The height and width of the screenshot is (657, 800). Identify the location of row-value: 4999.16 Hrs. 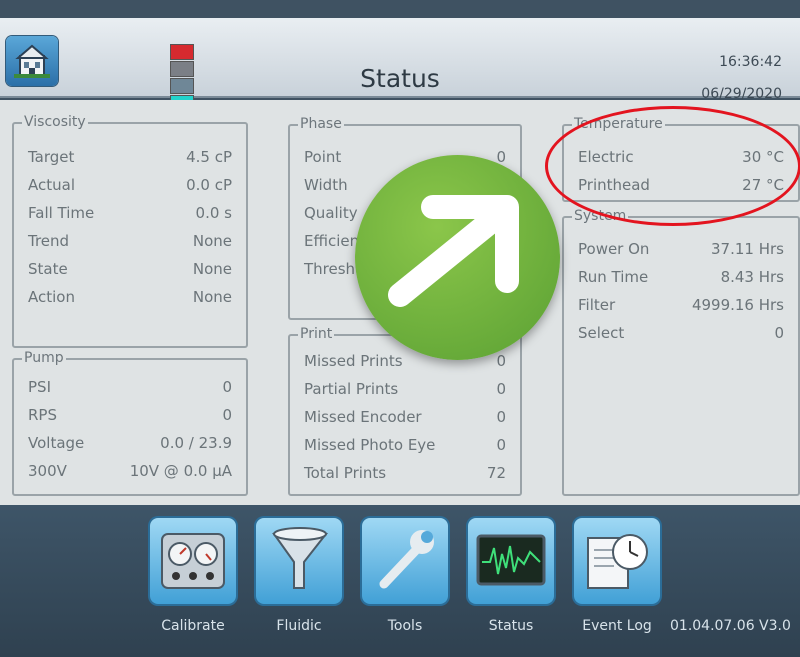
(737, 305).